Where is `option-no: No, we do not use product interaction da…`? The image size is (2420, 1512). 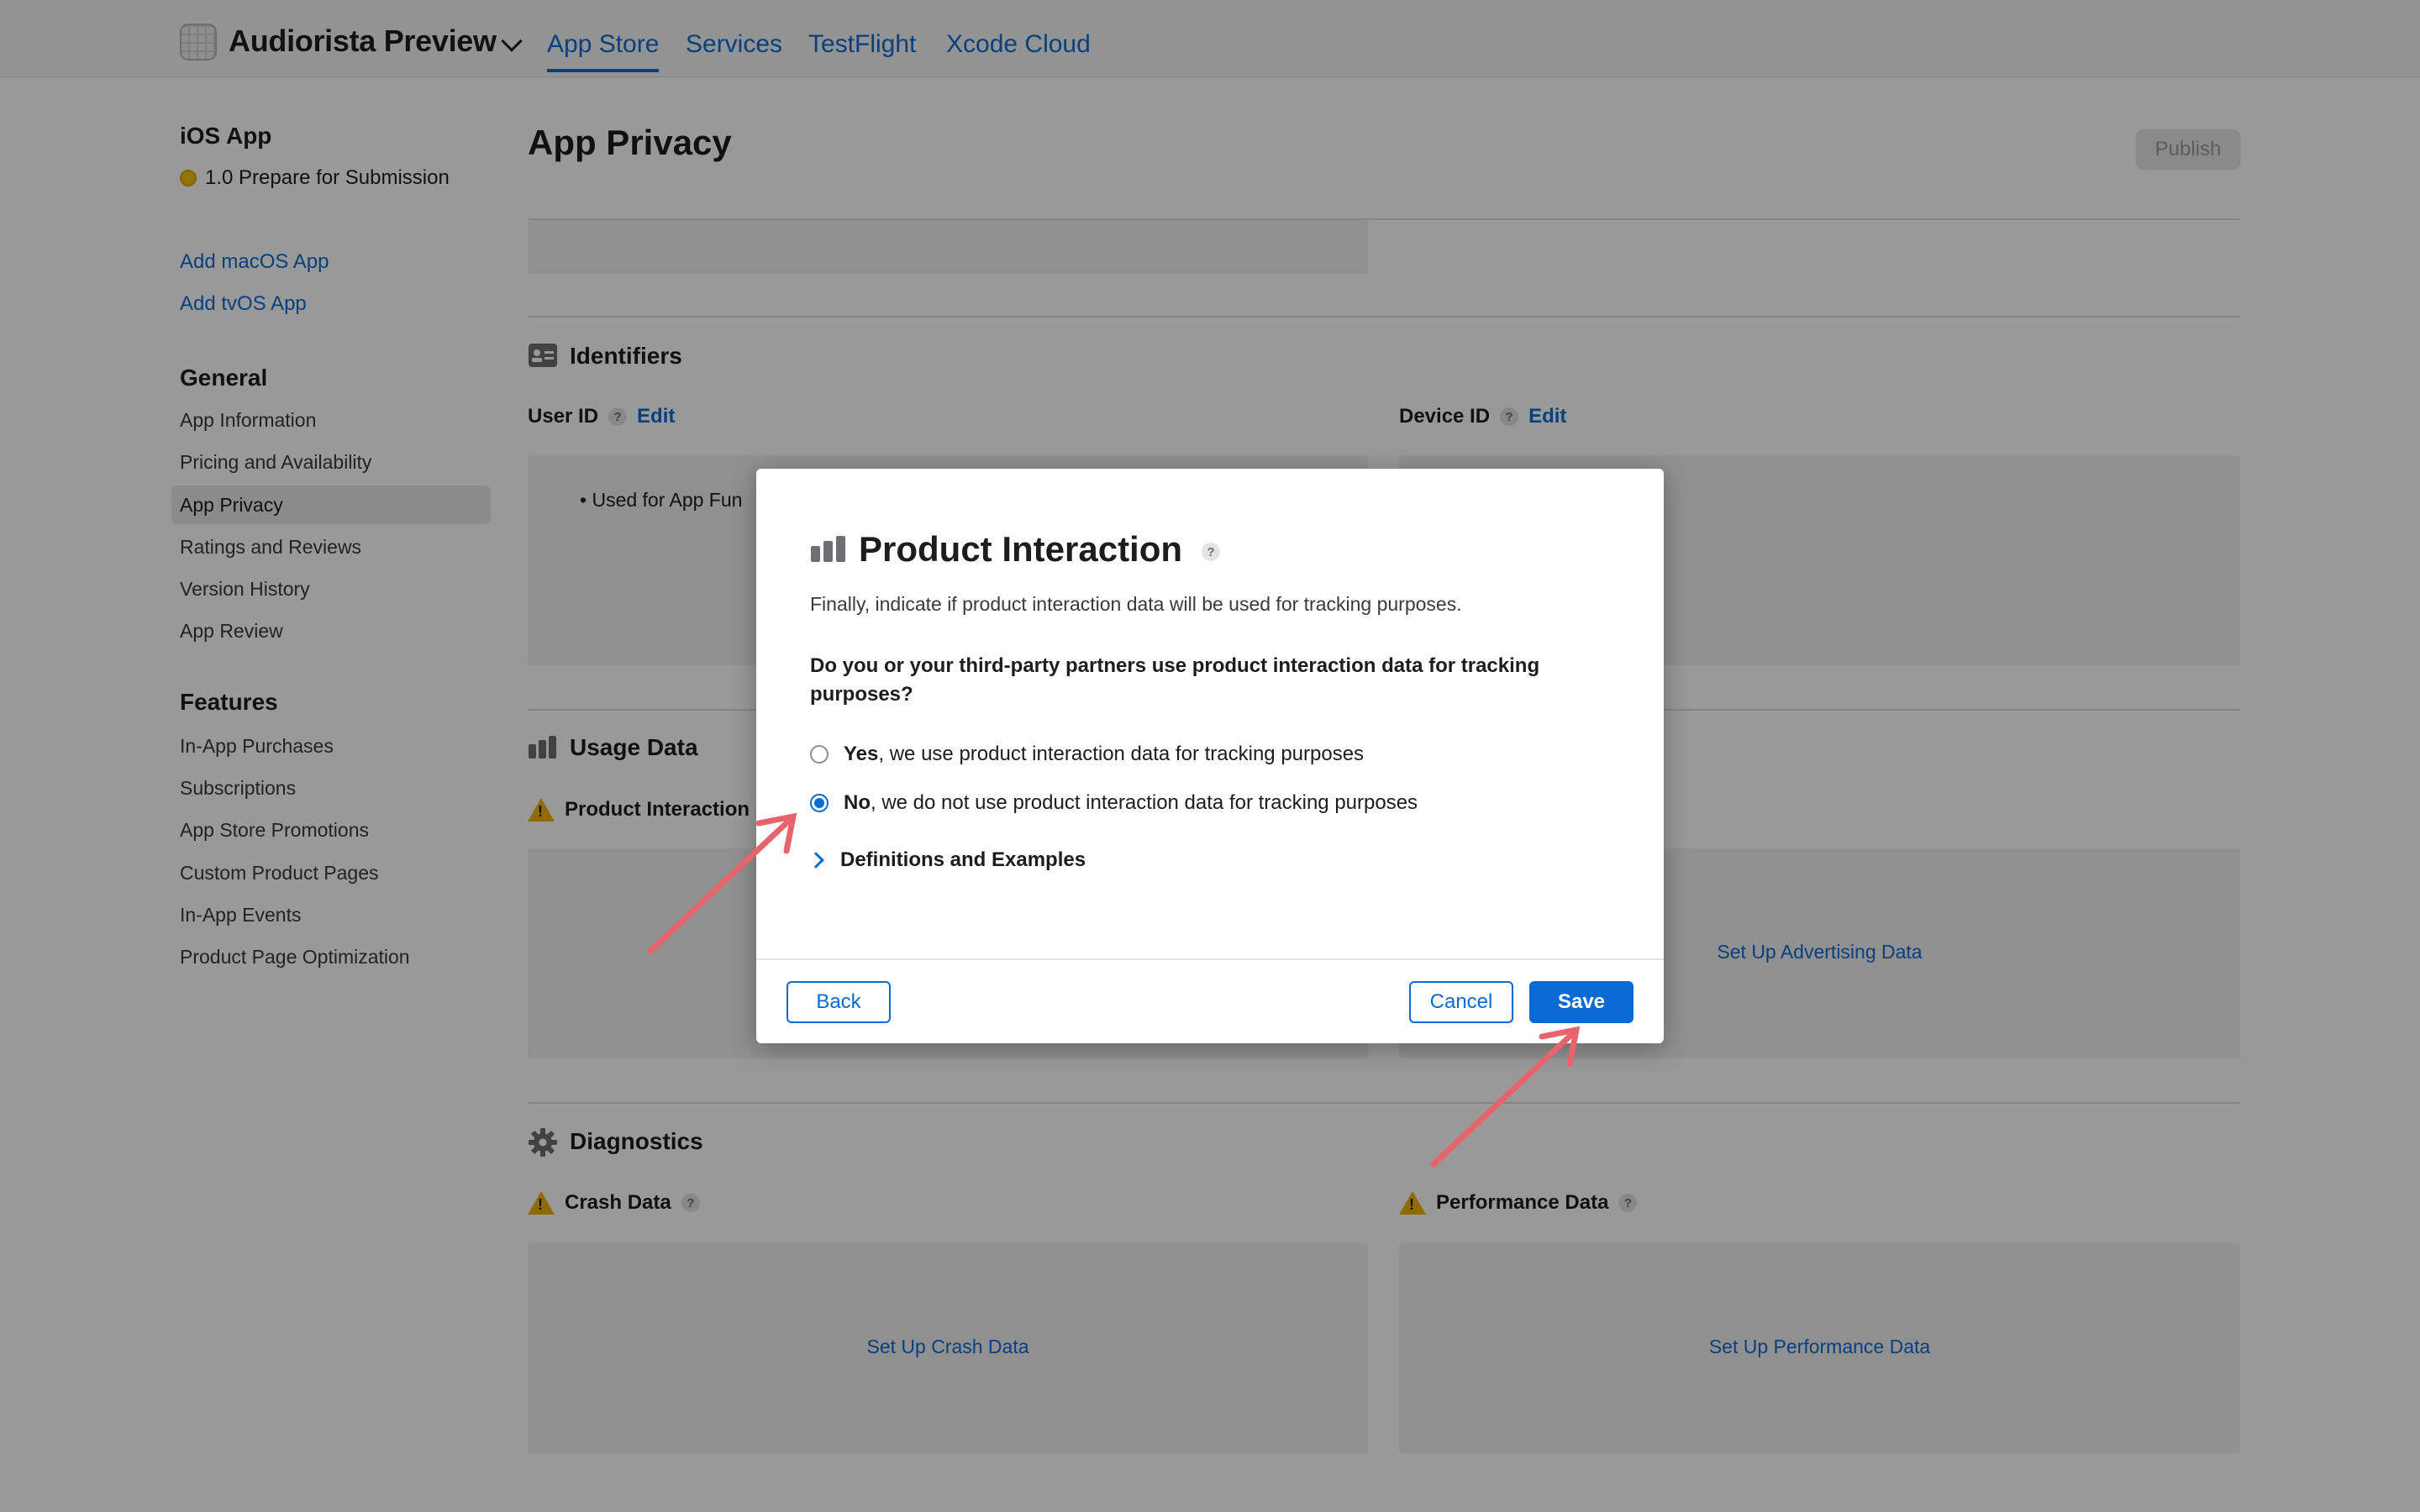
option-no: No, we do not use product interaction da… is located at coordinates (1114, 803).